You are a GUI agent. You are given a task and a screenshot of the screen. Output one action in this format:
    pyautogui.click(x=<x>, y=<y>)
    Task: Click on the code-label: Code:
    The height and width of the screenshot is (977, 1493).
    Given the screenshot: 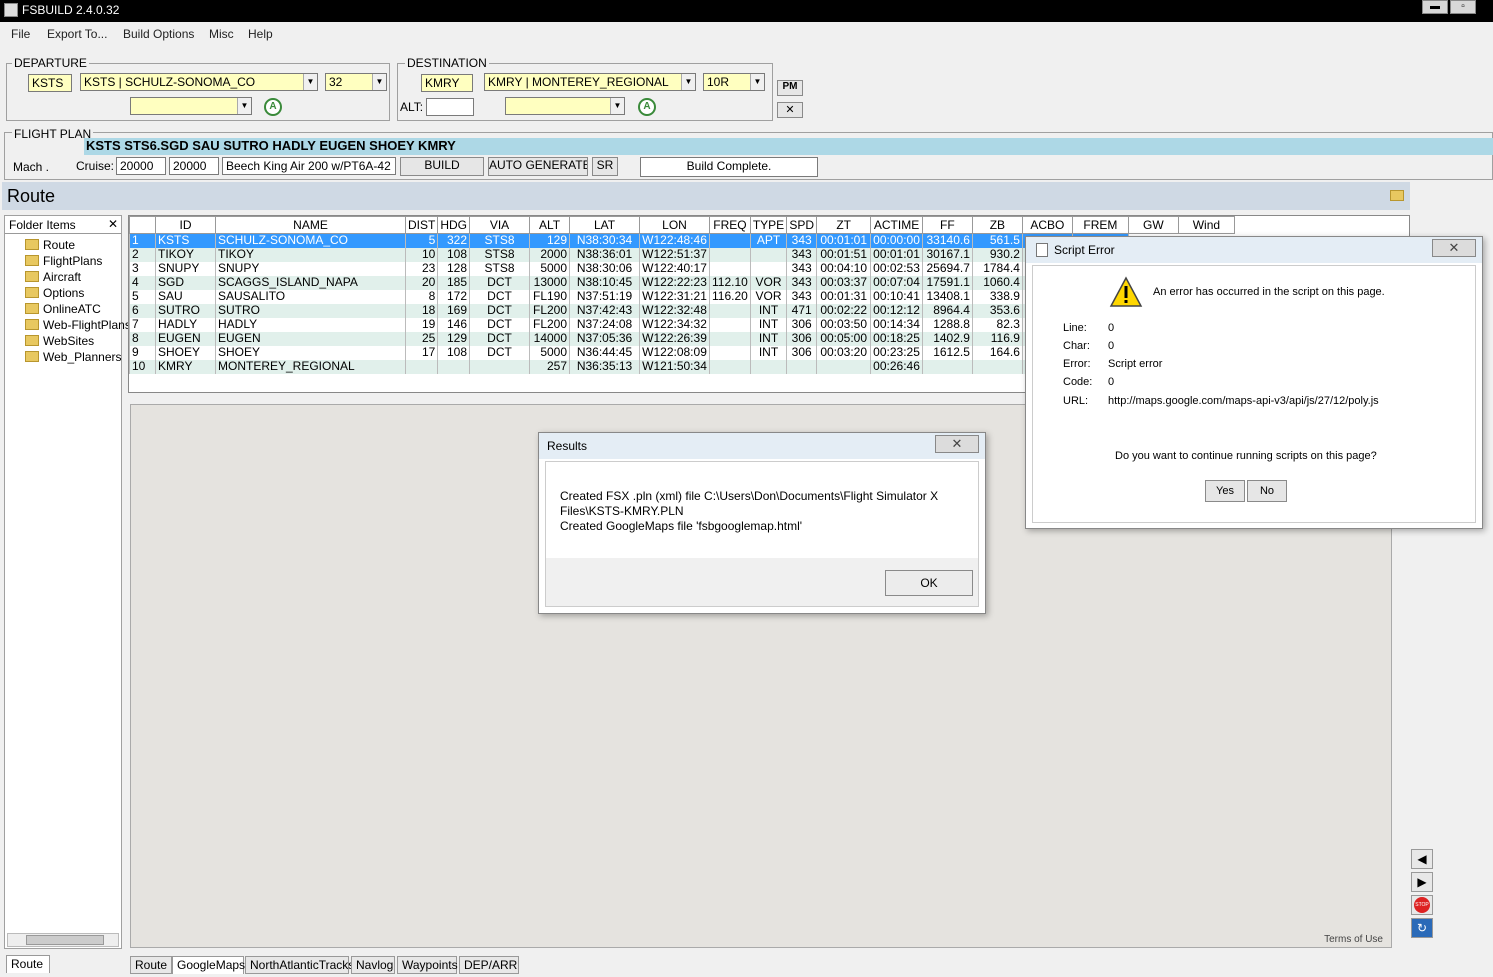 What is the action you would take?
    pyautogui.click(x=1078, y=382)
    